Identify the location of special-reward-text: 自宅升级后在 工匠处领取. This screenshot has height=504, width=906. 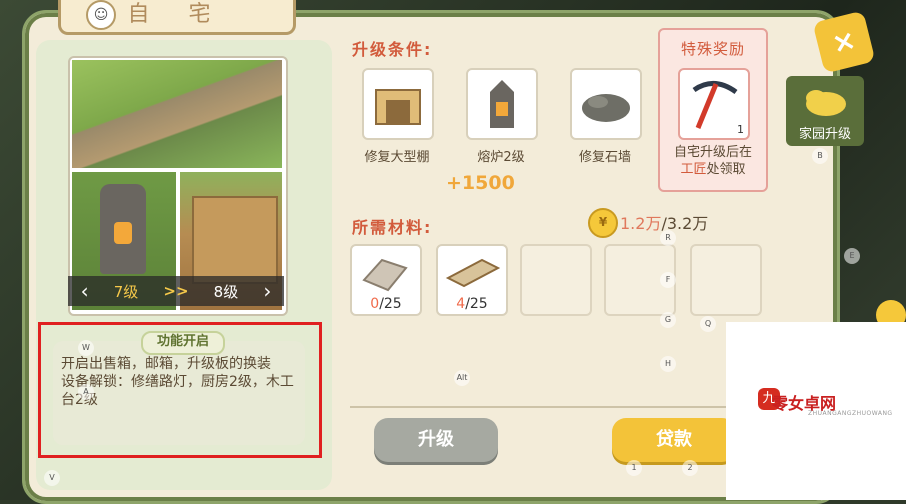
(713, 161).